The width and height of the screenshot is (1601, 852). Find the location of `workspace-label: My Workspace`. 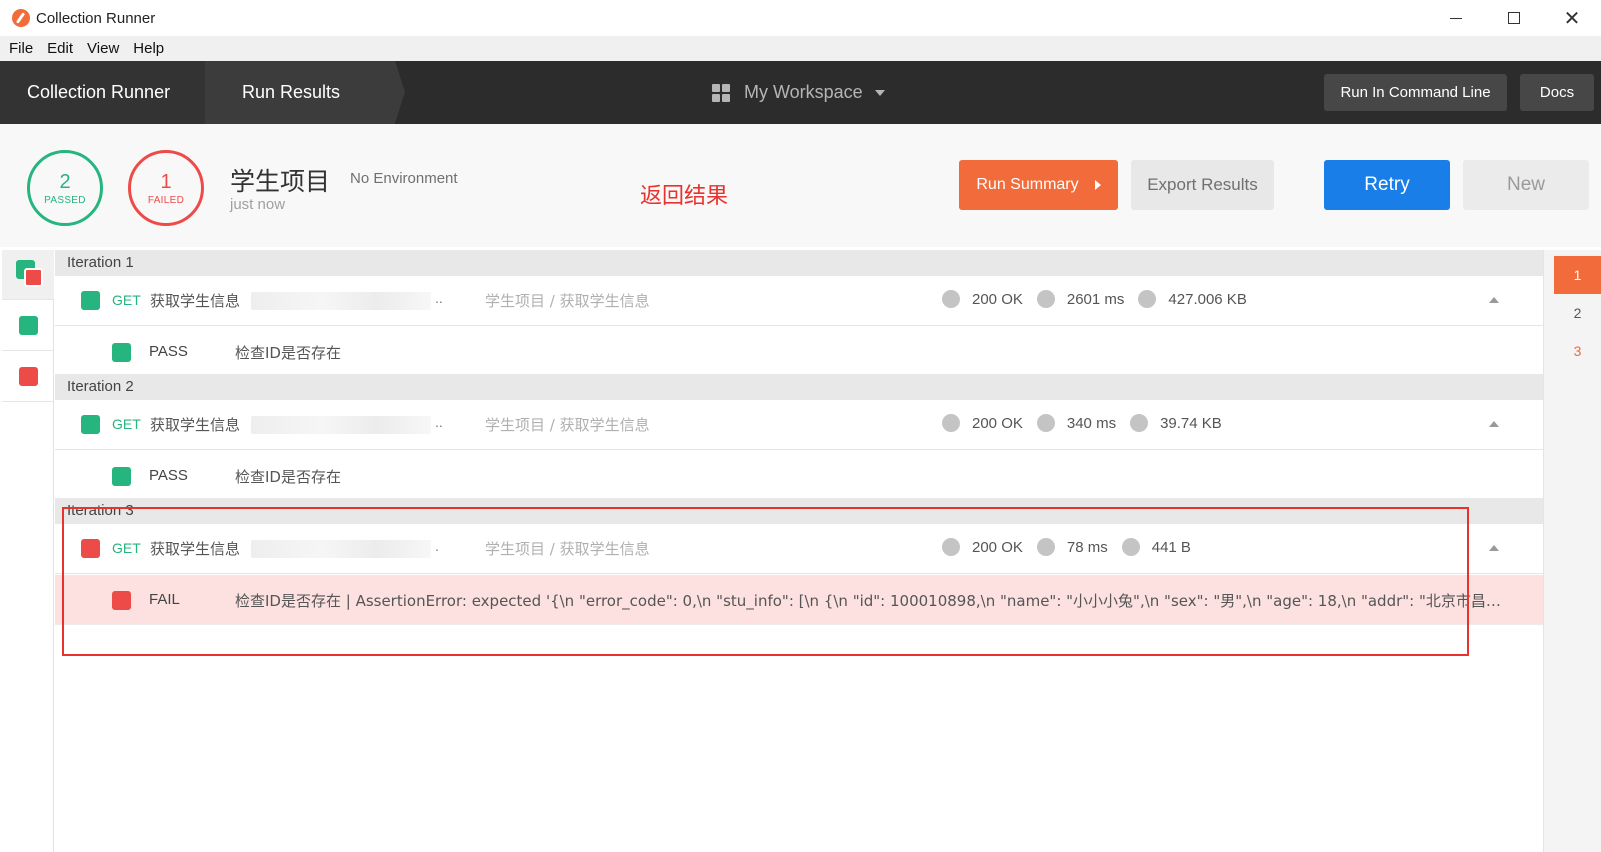

workspace-label: My Workspace is located at coordinates (803, 92).